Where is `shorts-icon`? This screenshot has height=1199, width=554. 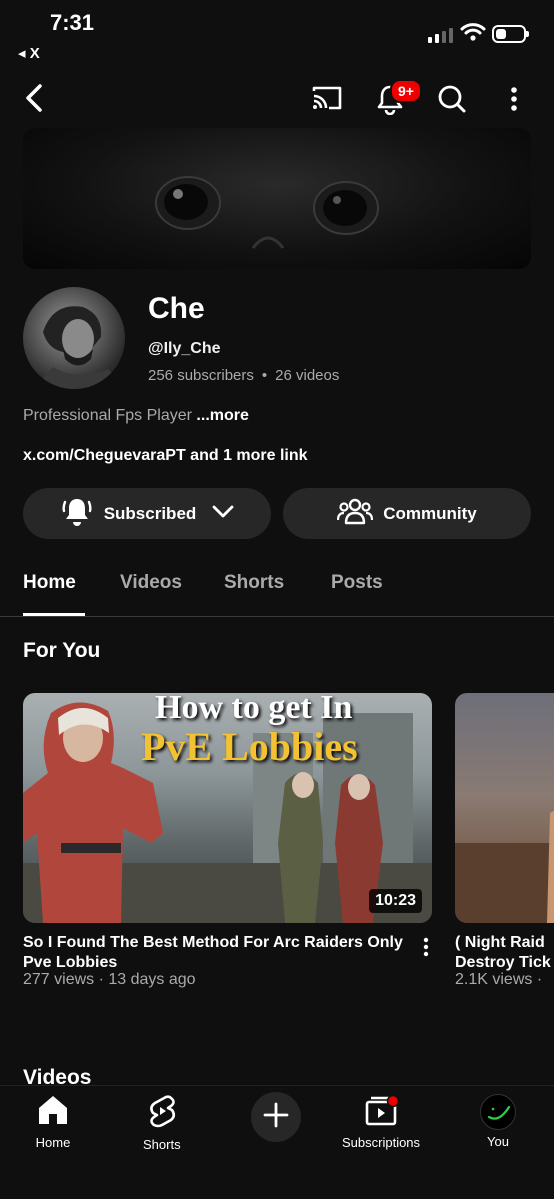 shorts-icon is located at coordinates (162, 1113).